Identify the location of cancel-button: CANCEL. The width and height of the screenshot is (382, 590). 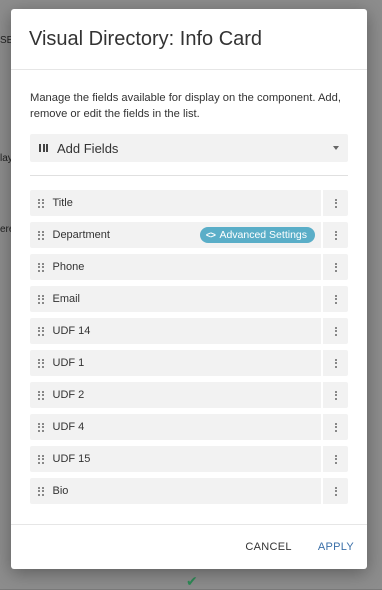
(268, 547).